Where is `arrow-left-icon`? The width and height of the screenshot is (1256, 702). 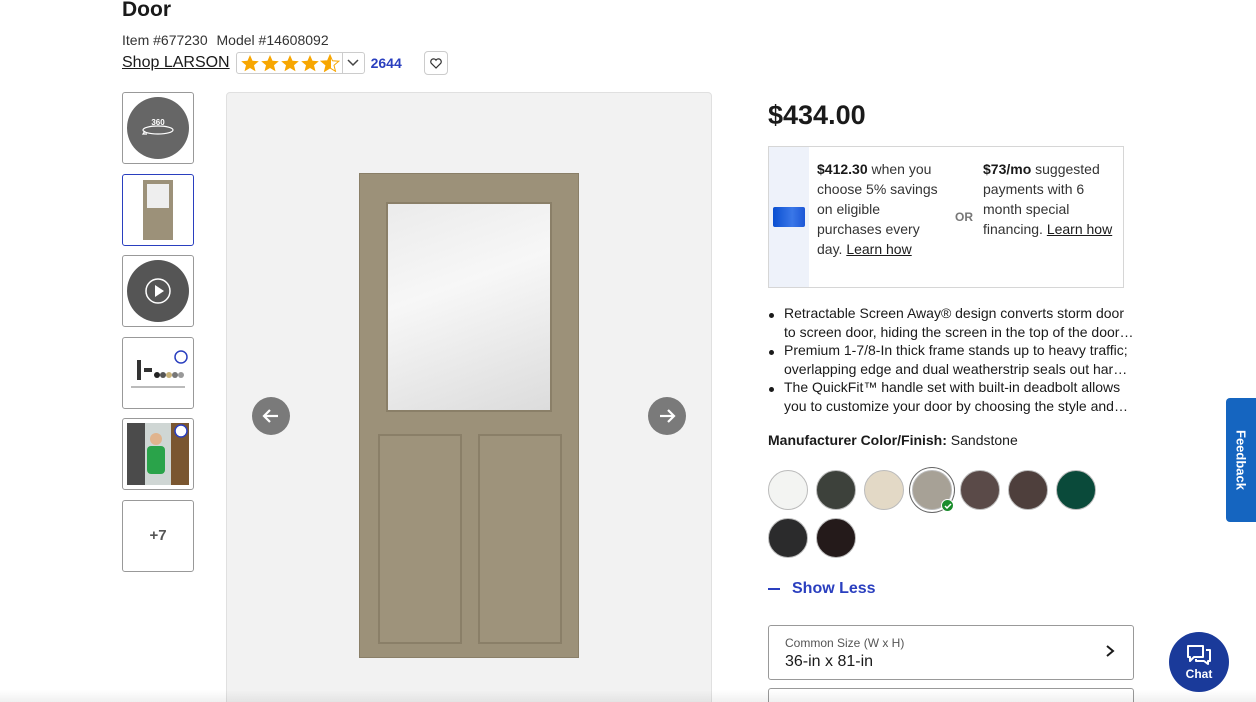
arrow-left-icon is located at coordinates (270, 416).